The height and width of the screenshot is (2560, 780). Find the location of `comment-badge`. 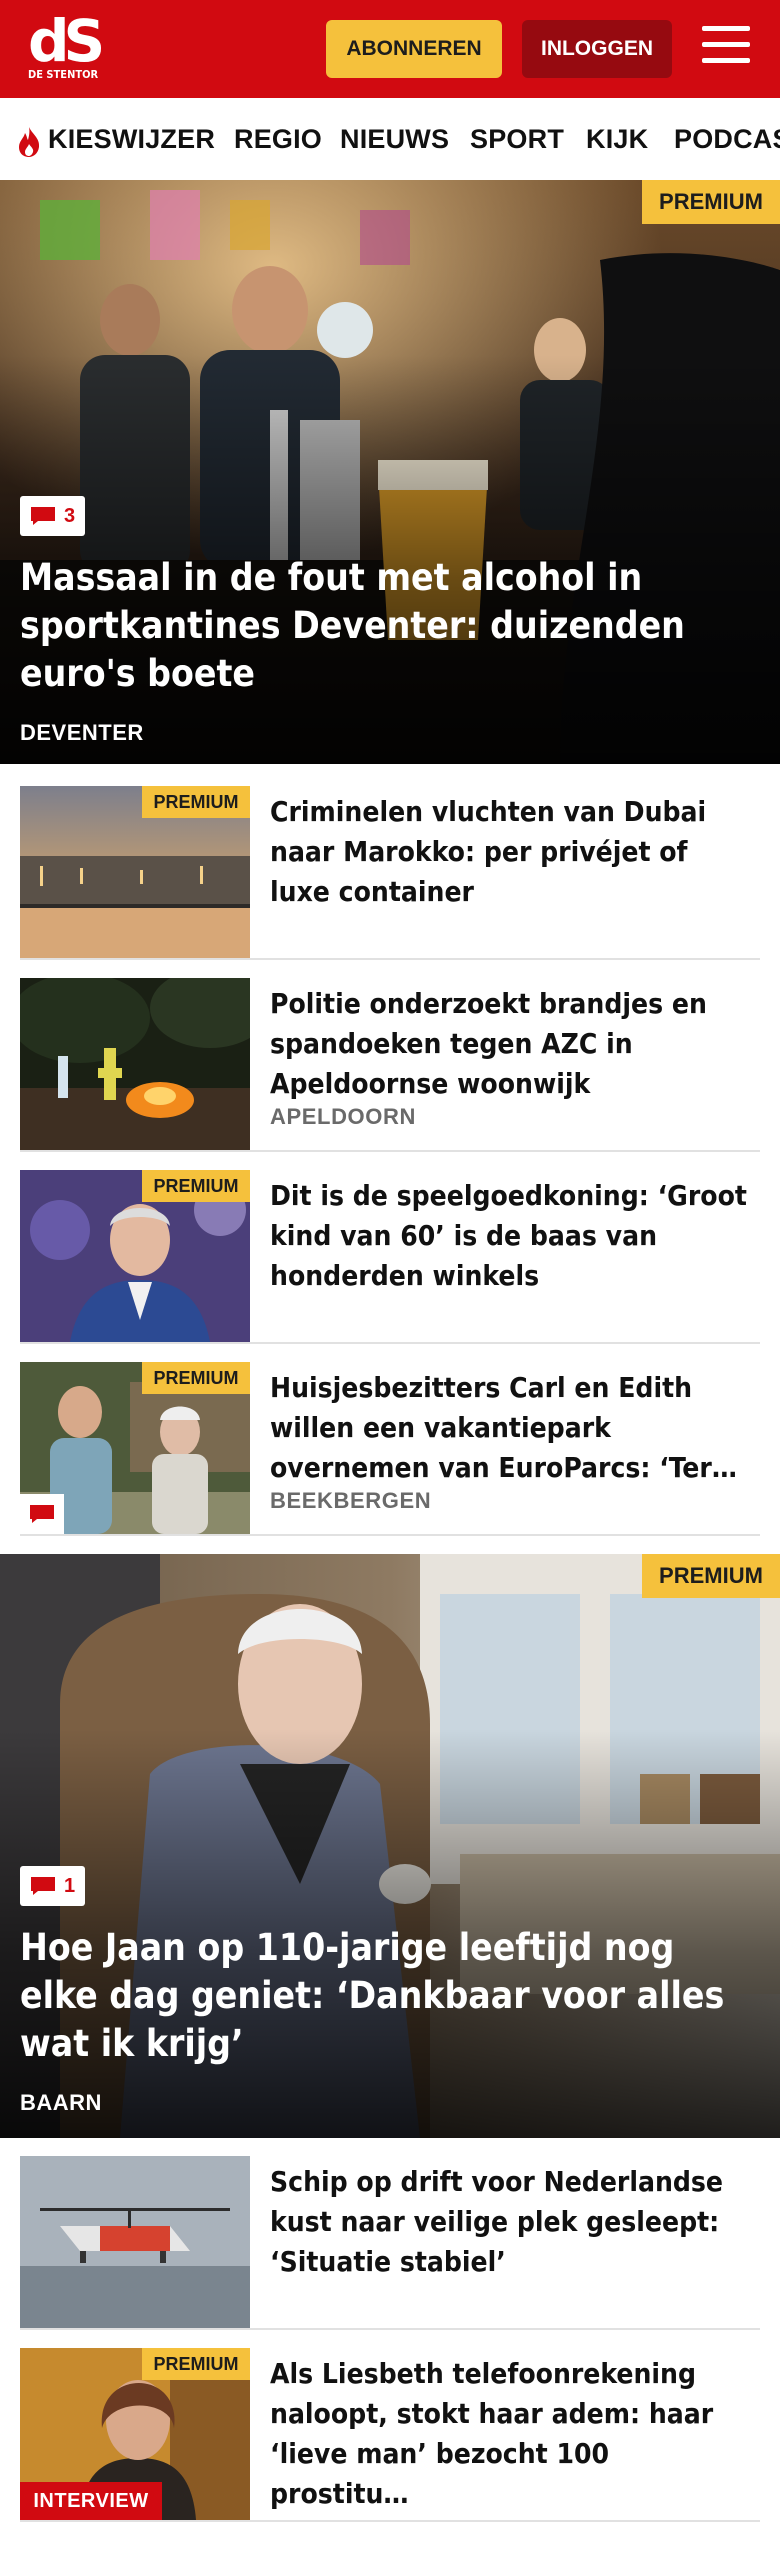

comment-badge is located at coordinates (42, 1514).